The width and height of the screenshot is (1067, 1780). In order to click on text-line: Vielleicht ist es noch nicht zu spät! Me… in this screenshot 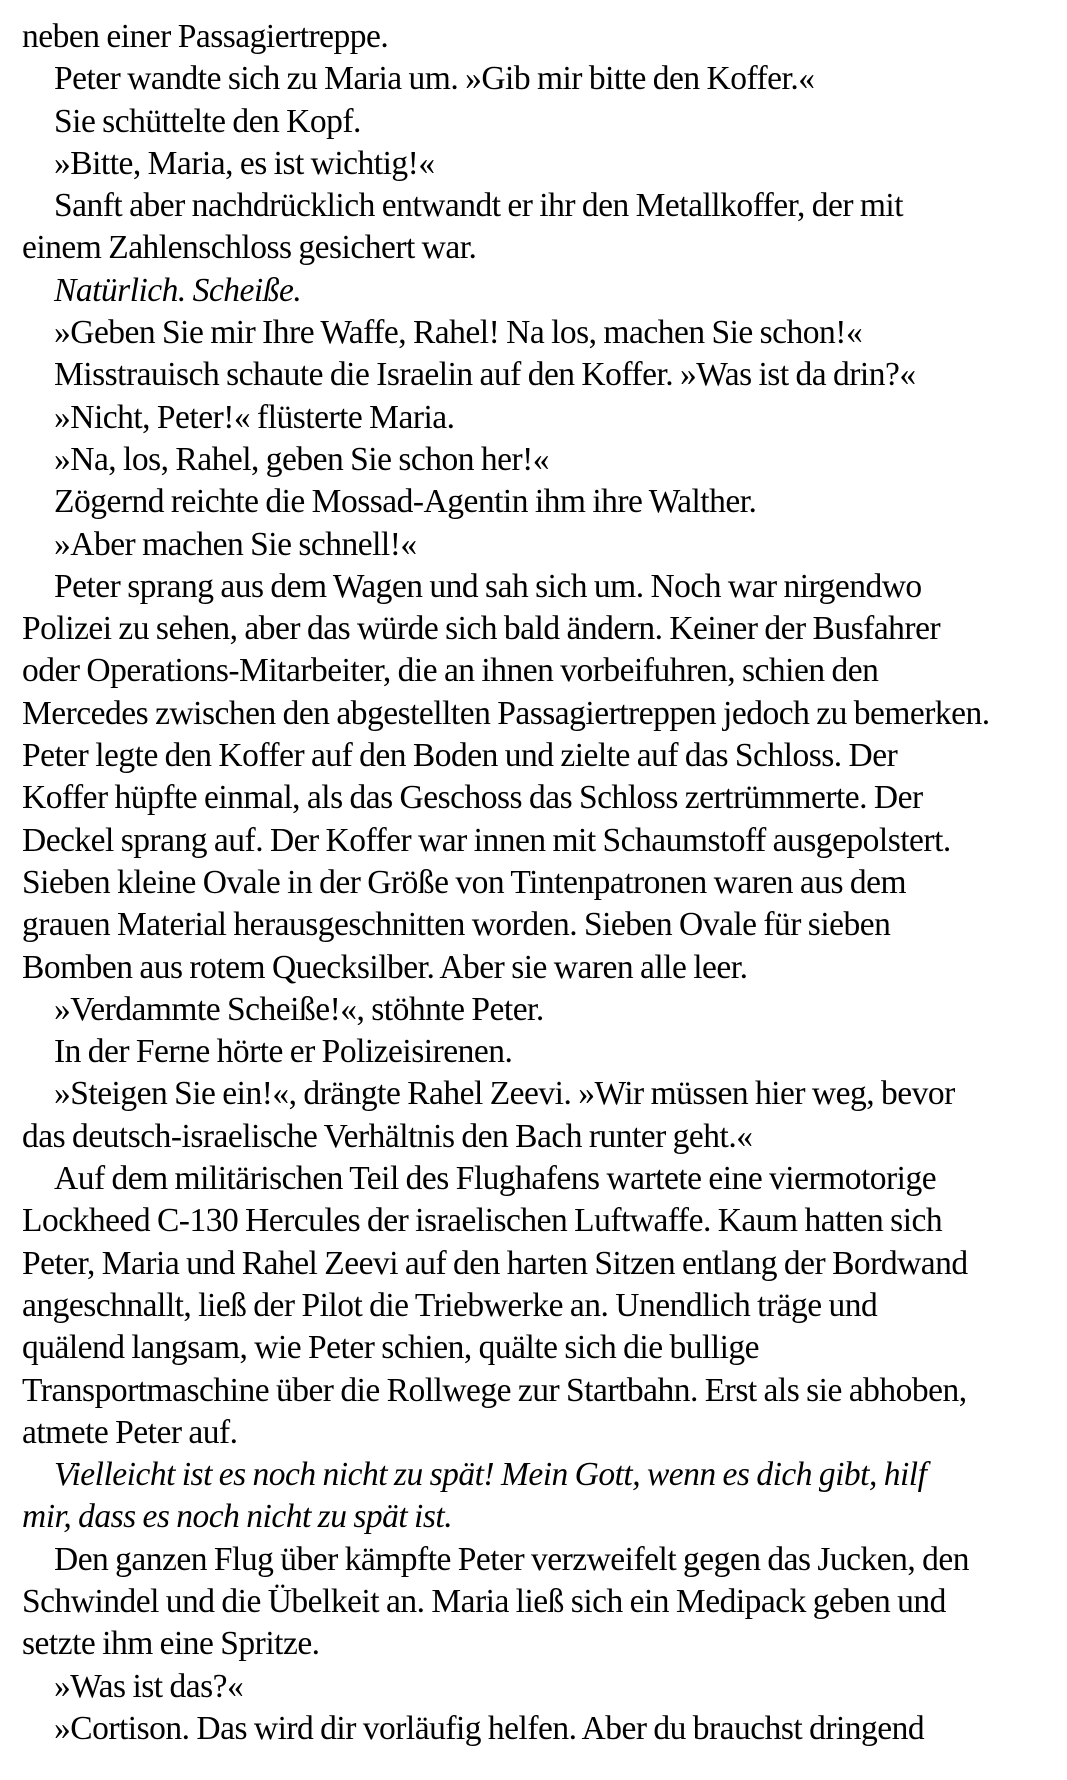, I will do `click(490, 1475)`.